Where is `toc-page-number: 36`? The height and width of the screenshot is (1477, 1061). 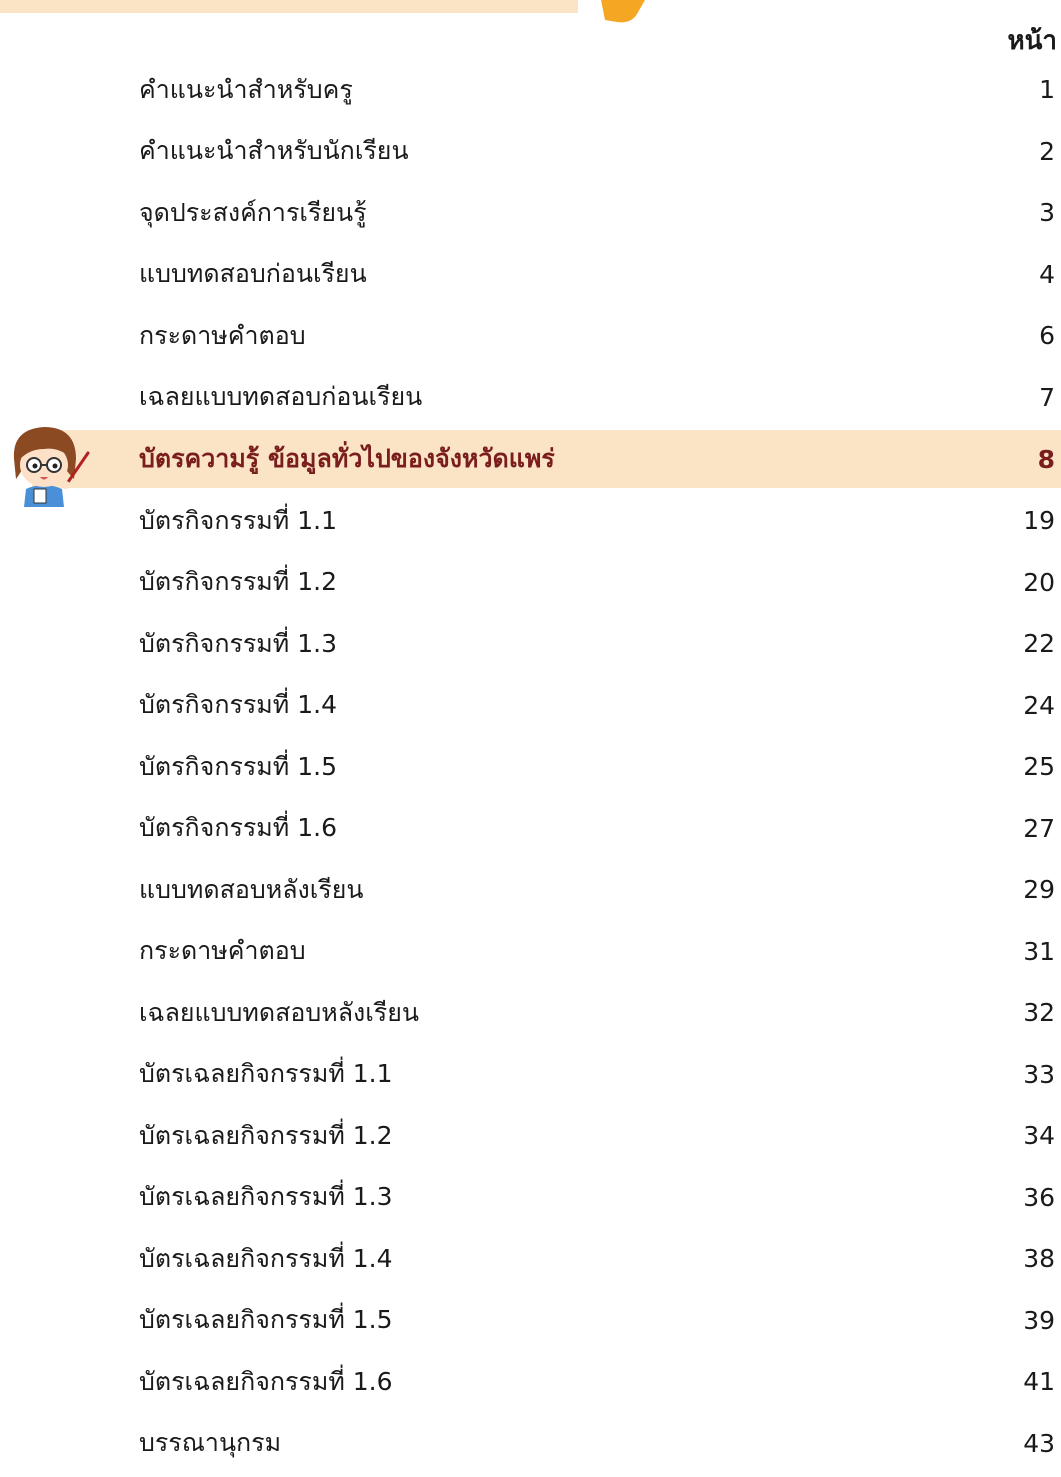 toc-page-number: 36 is located at coordinates (1039, 1197).